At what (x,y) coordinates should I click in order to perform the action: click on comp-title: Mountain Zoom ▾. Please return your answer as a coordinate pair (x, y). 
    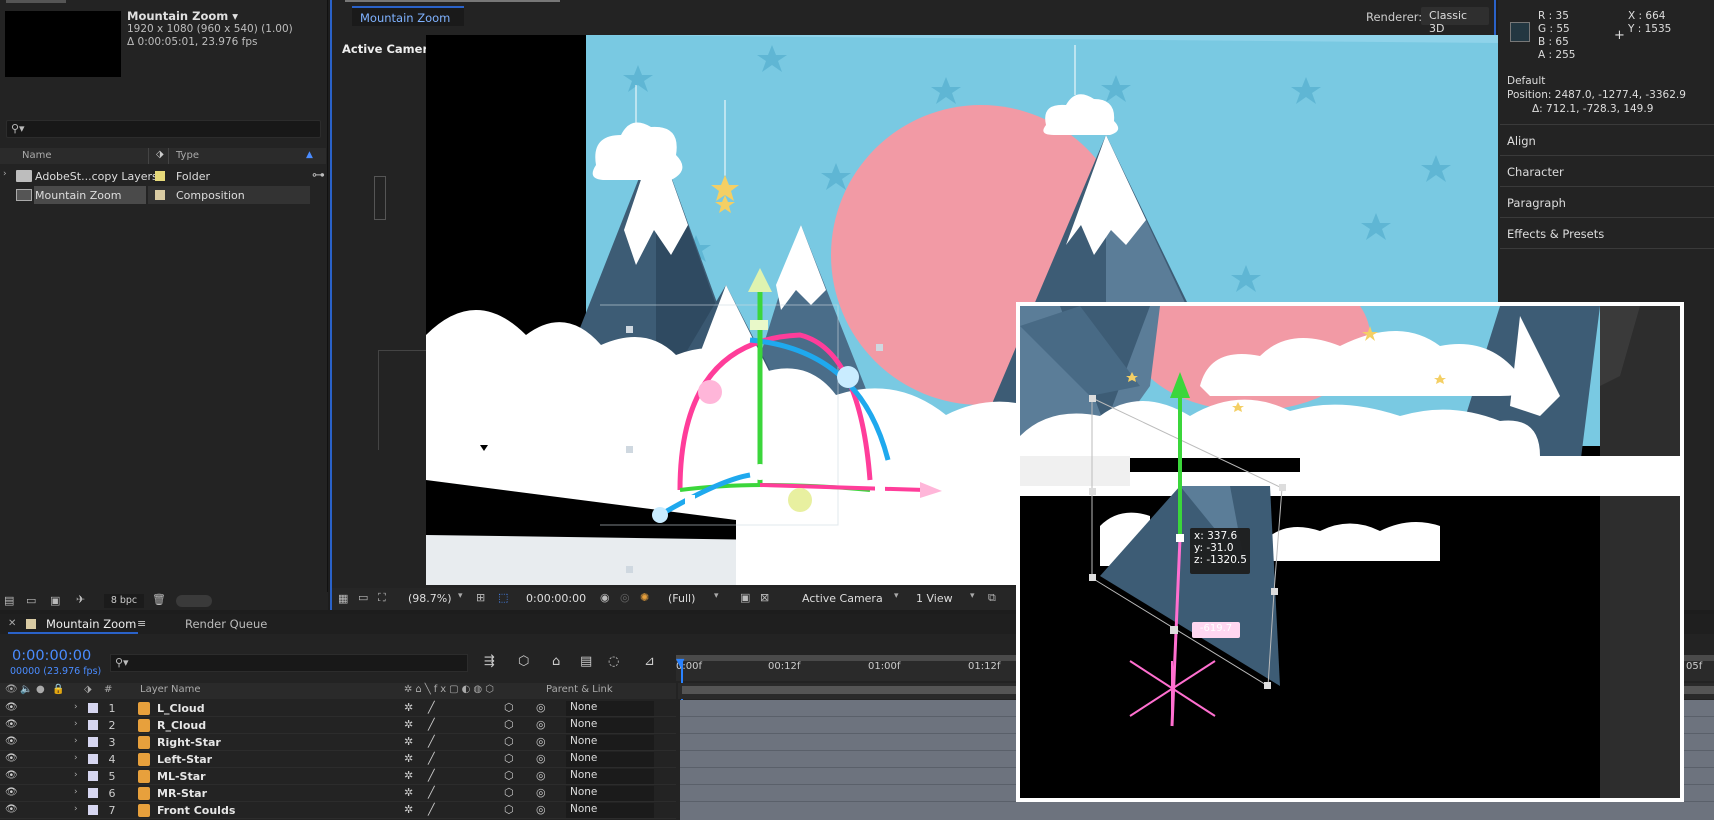
    Looking at the image, I should click on (182, 16).